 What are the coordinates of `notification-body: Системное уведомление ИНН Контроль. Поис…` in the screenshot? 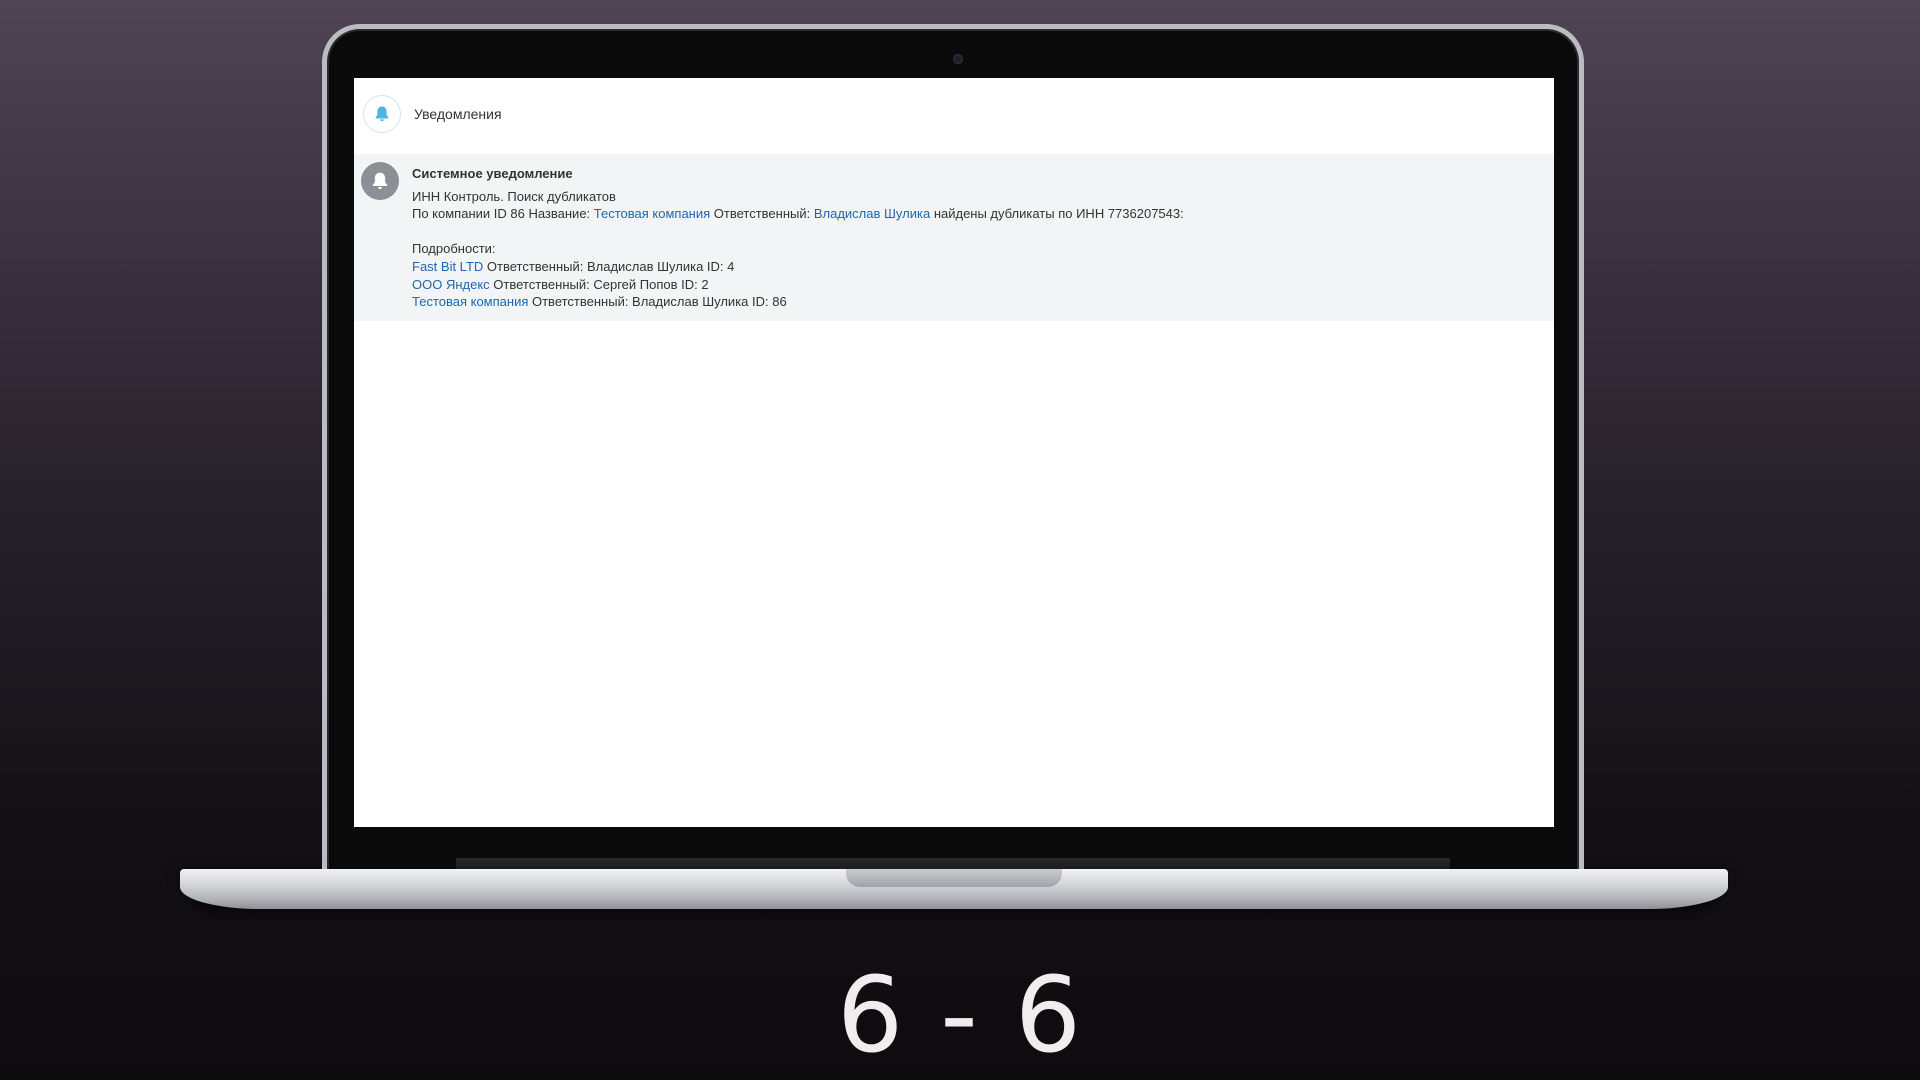 It's located at (798, 236).